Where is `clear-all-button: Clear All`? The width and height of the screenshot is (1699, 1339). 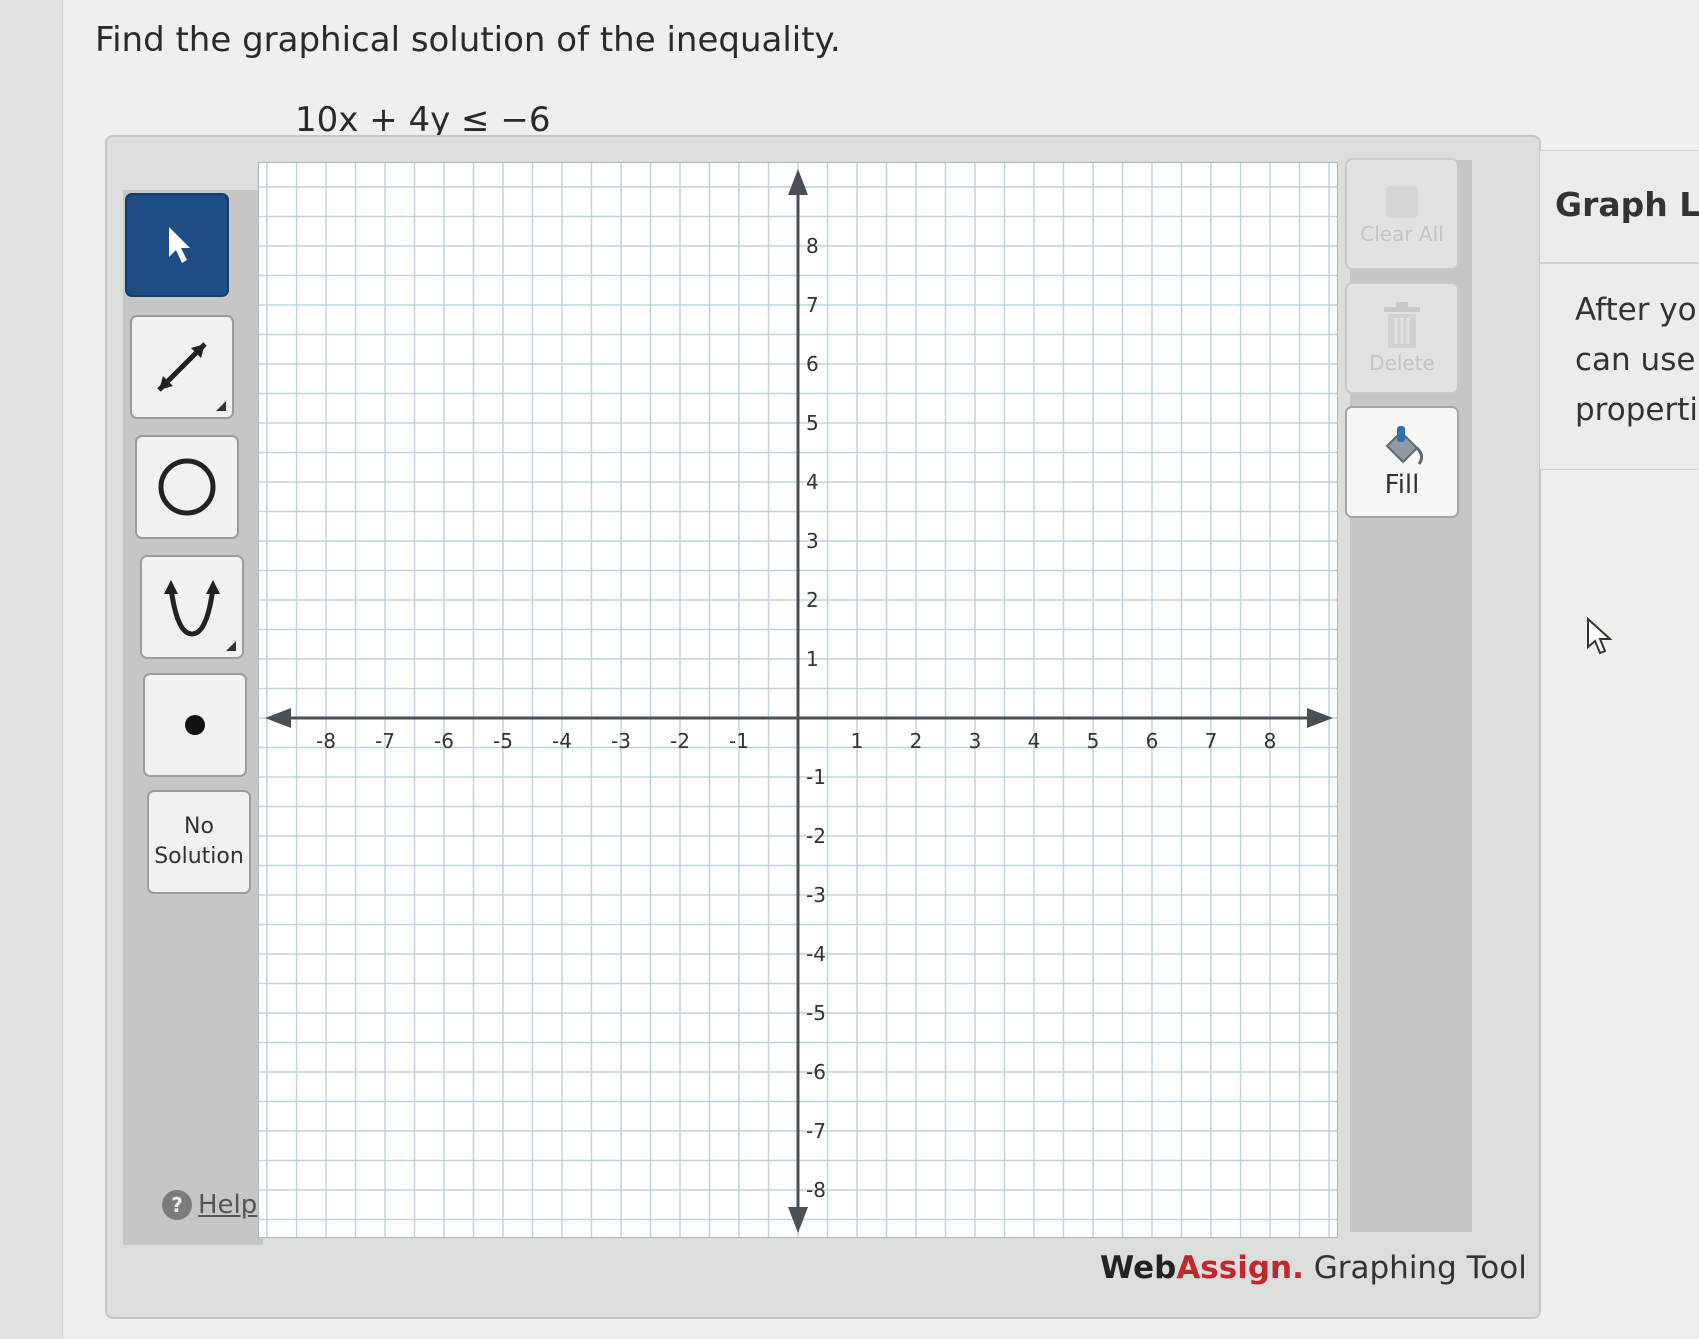
clear-all-button: Clear All is located at coordinates (1402, 214).